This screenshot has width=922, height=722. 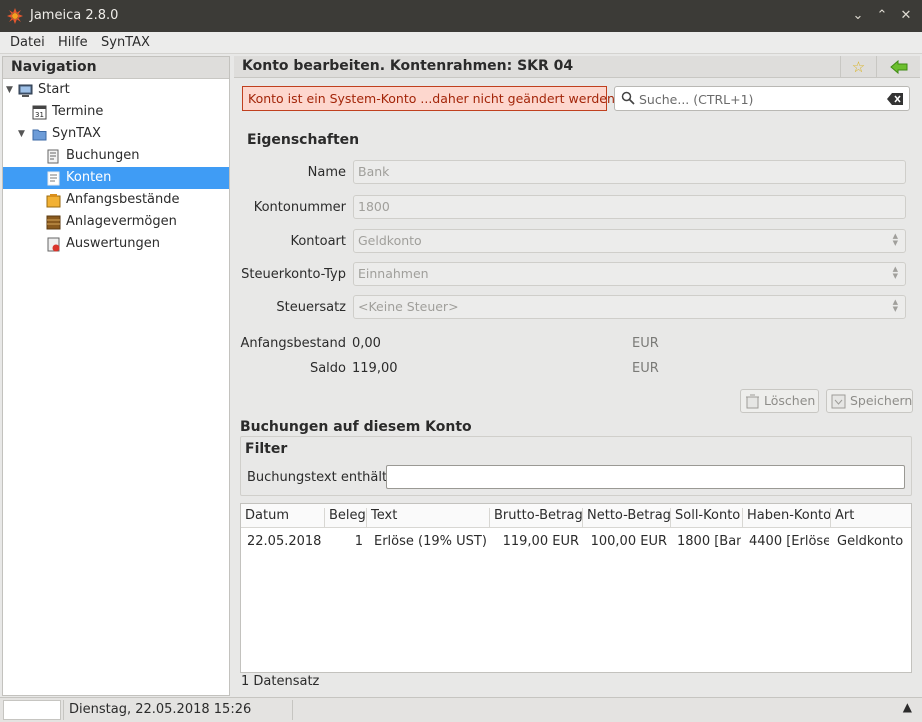 I want to click on back-arrow-icon, so click(x=898, y=67).